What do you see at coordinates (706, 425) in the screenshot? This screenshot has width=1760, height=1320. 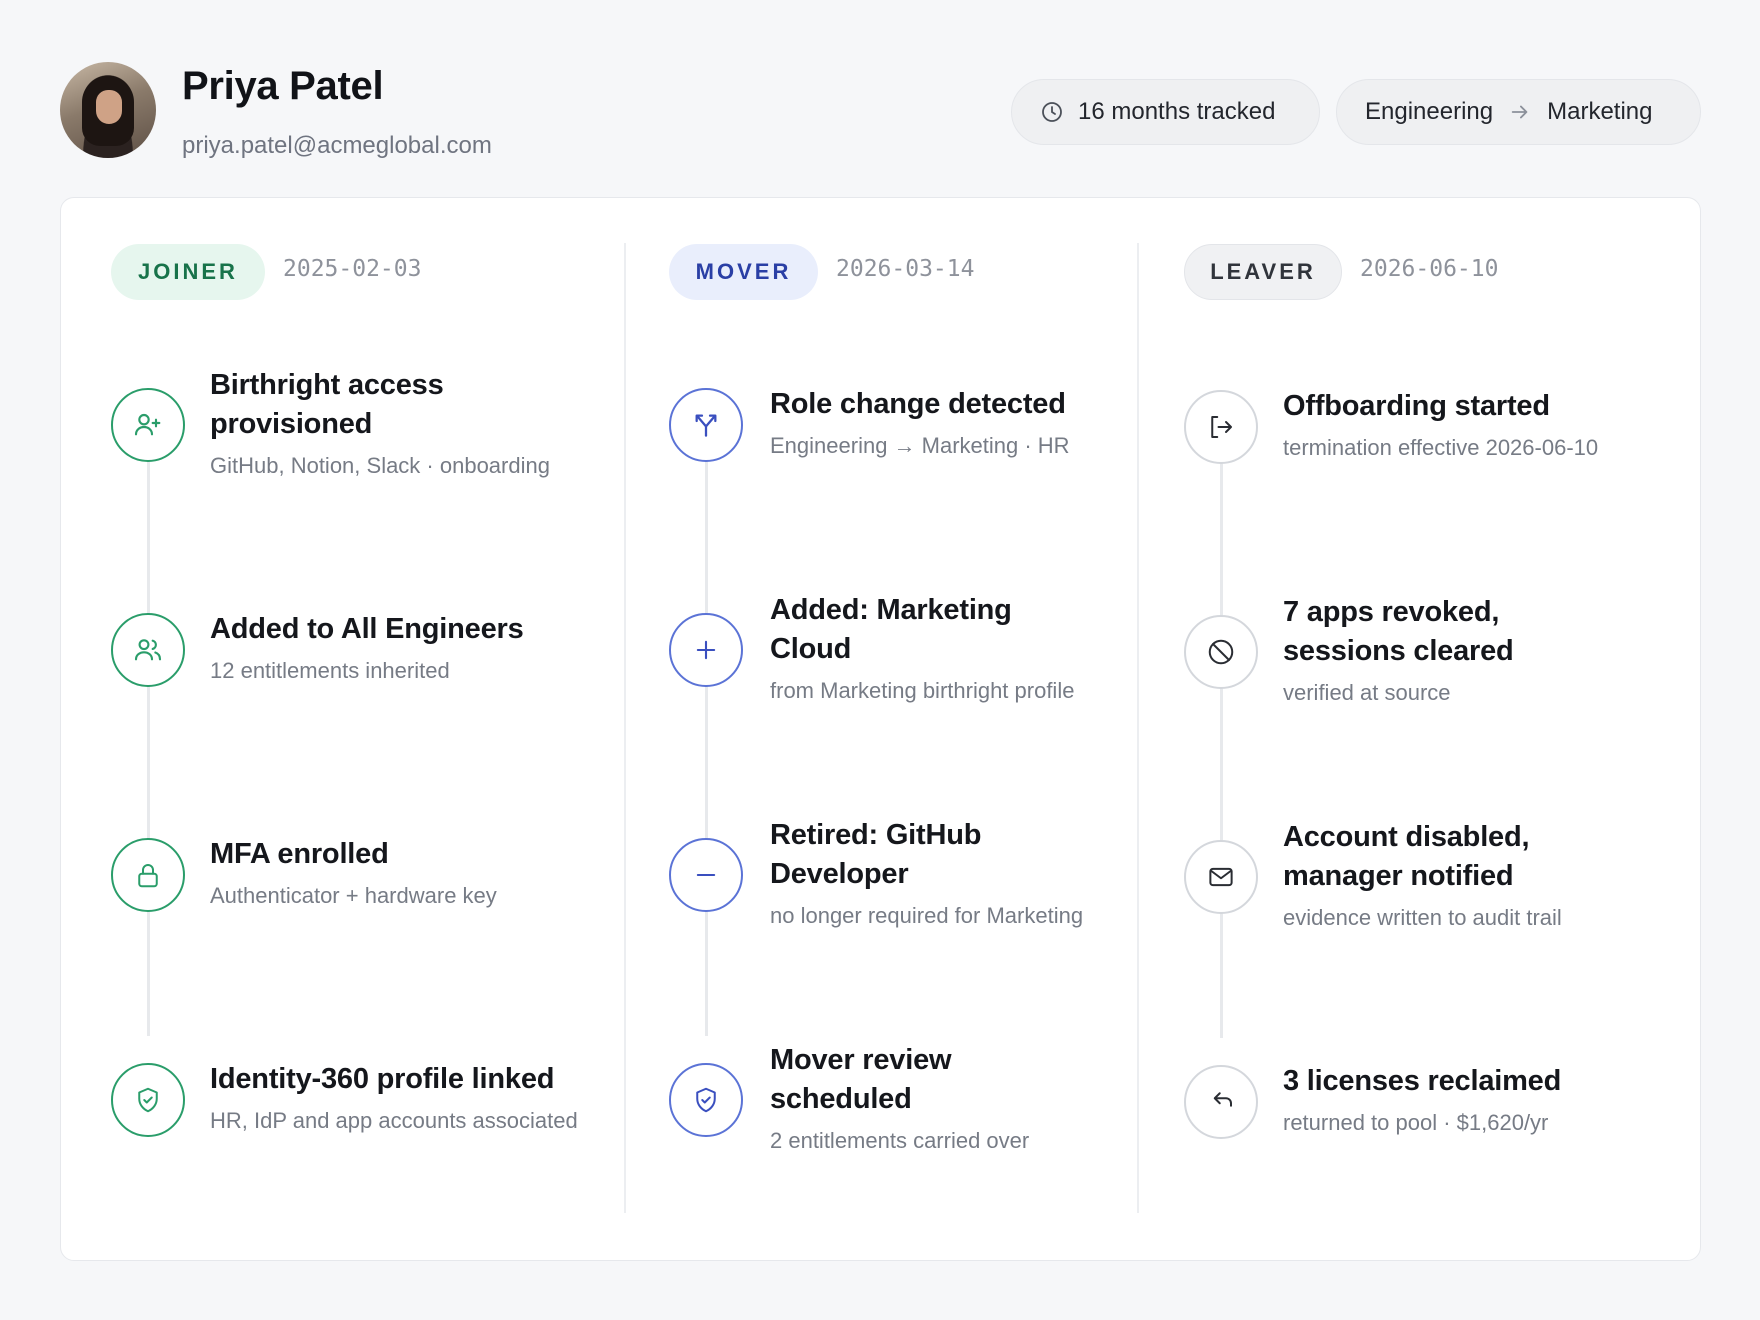 I see `split-arrows-icon` at bounding box center [706, 425].